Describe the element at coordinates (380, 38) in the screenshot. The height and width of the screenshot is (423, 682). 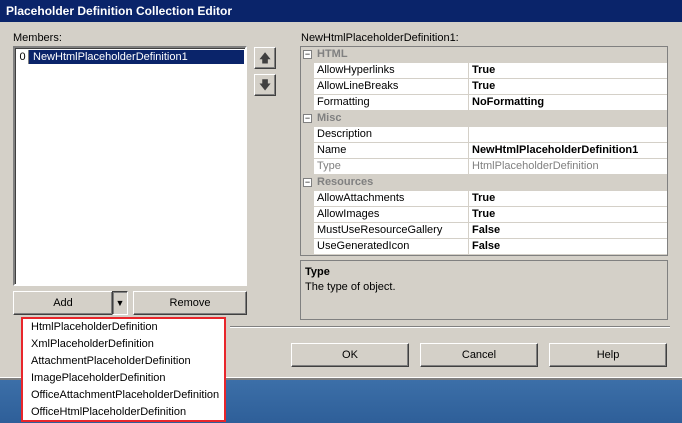
I see `properties-title: NewHtmlPlaceholderDefinition1:` at that location.